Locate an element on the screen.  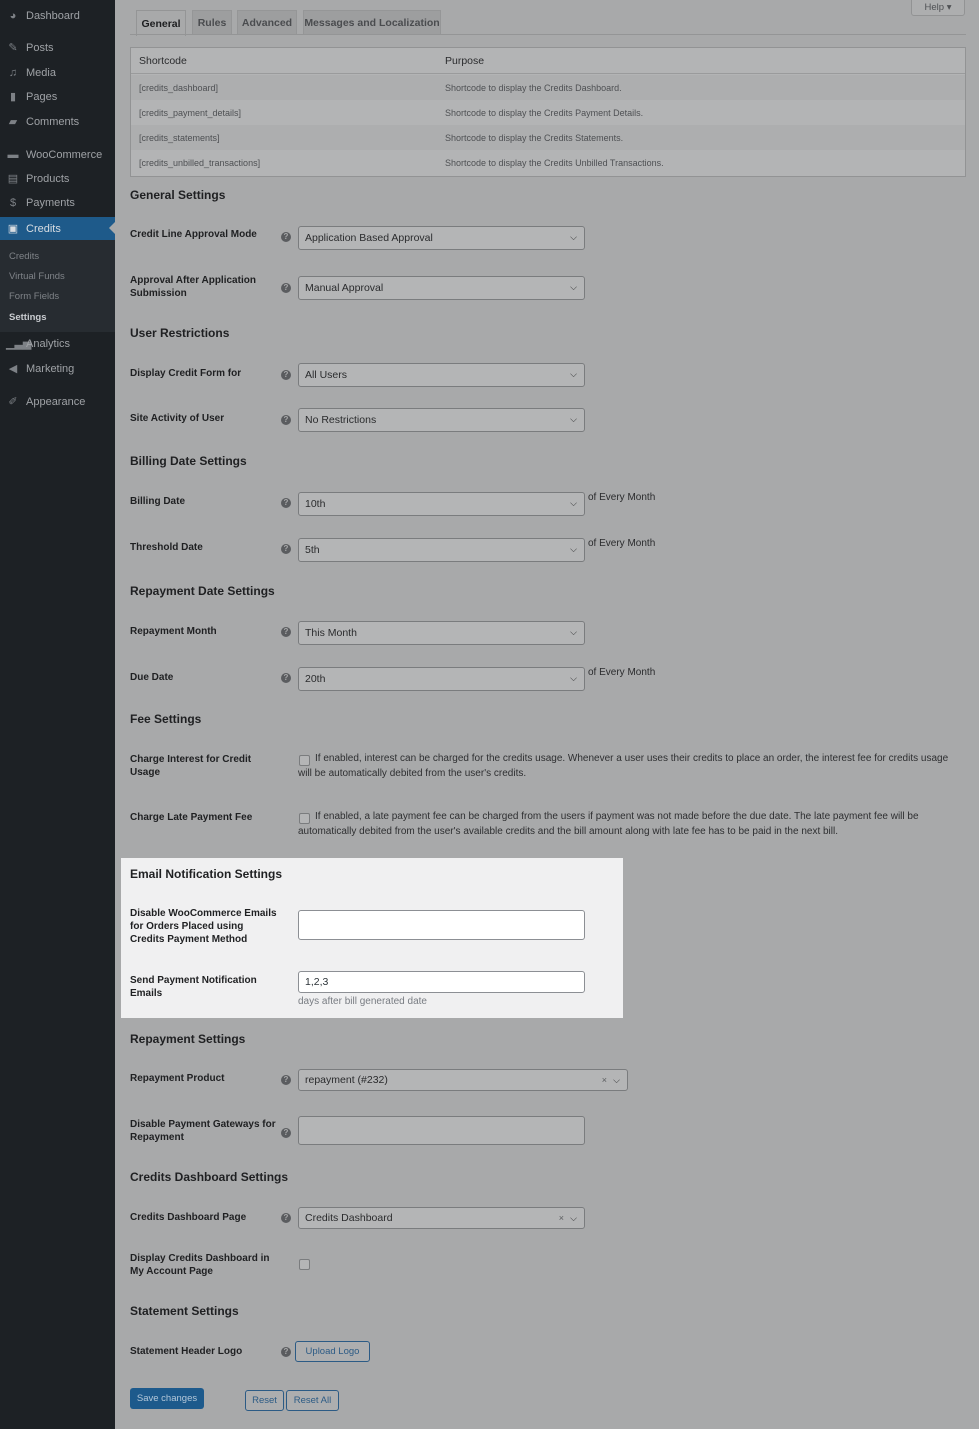
select-value: Credits Dashboard is located at coordinates (349, 1218).